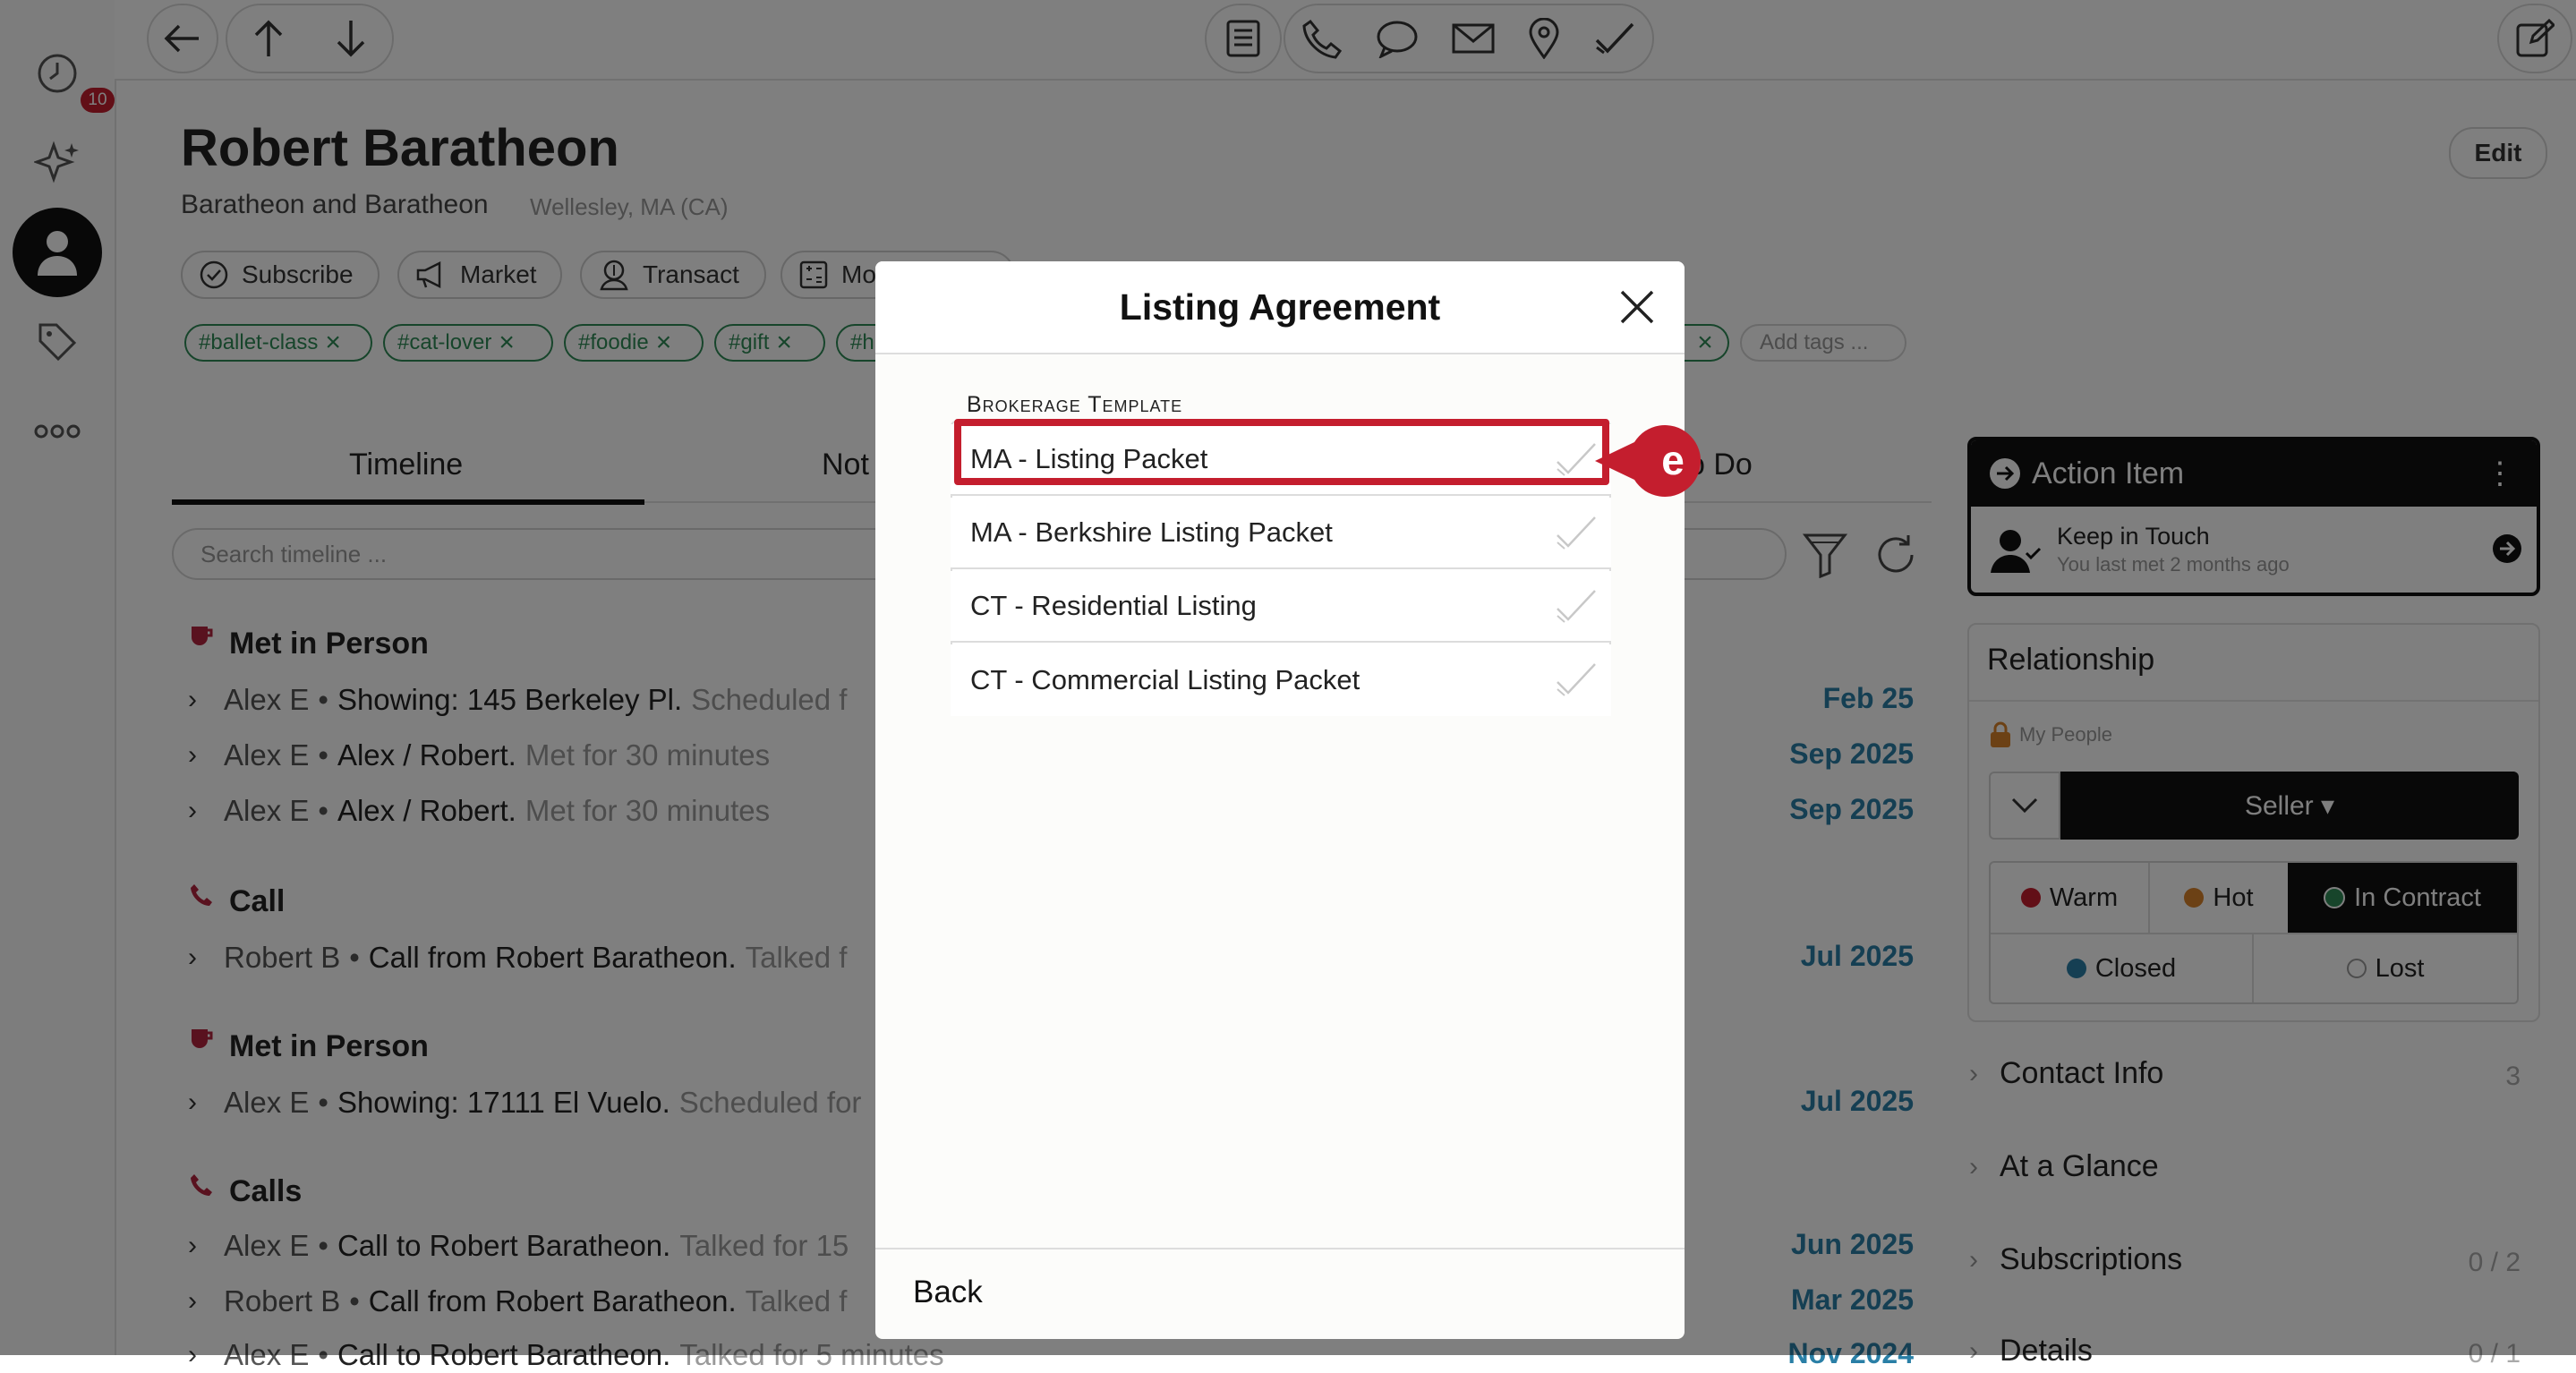  I want to click on option-label: MA - Berkshire Listing Packet, so click(1151, 532).